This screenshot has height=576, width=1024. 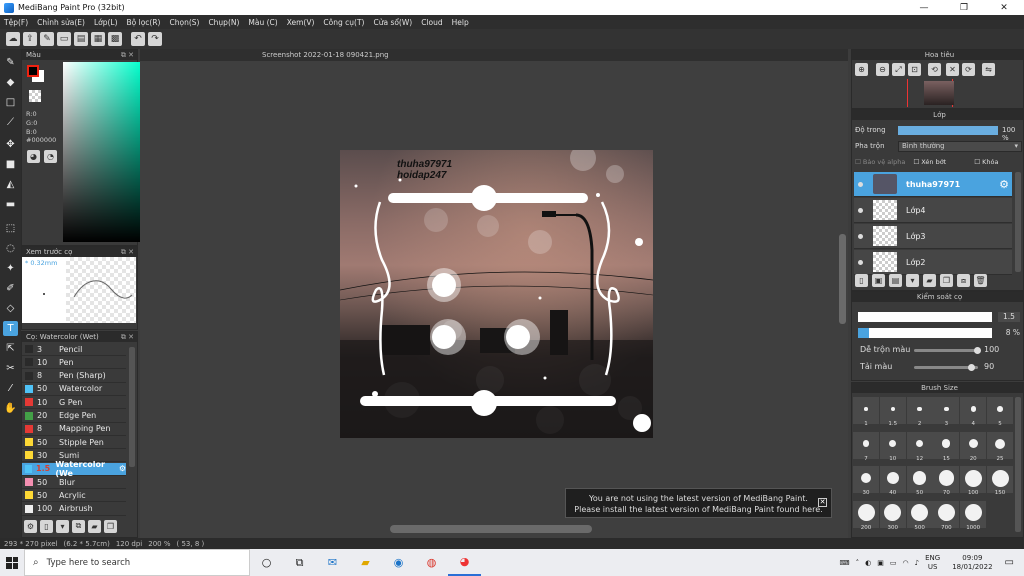 I want to click on brush-size-option: 1, so click(x=866, y=412).